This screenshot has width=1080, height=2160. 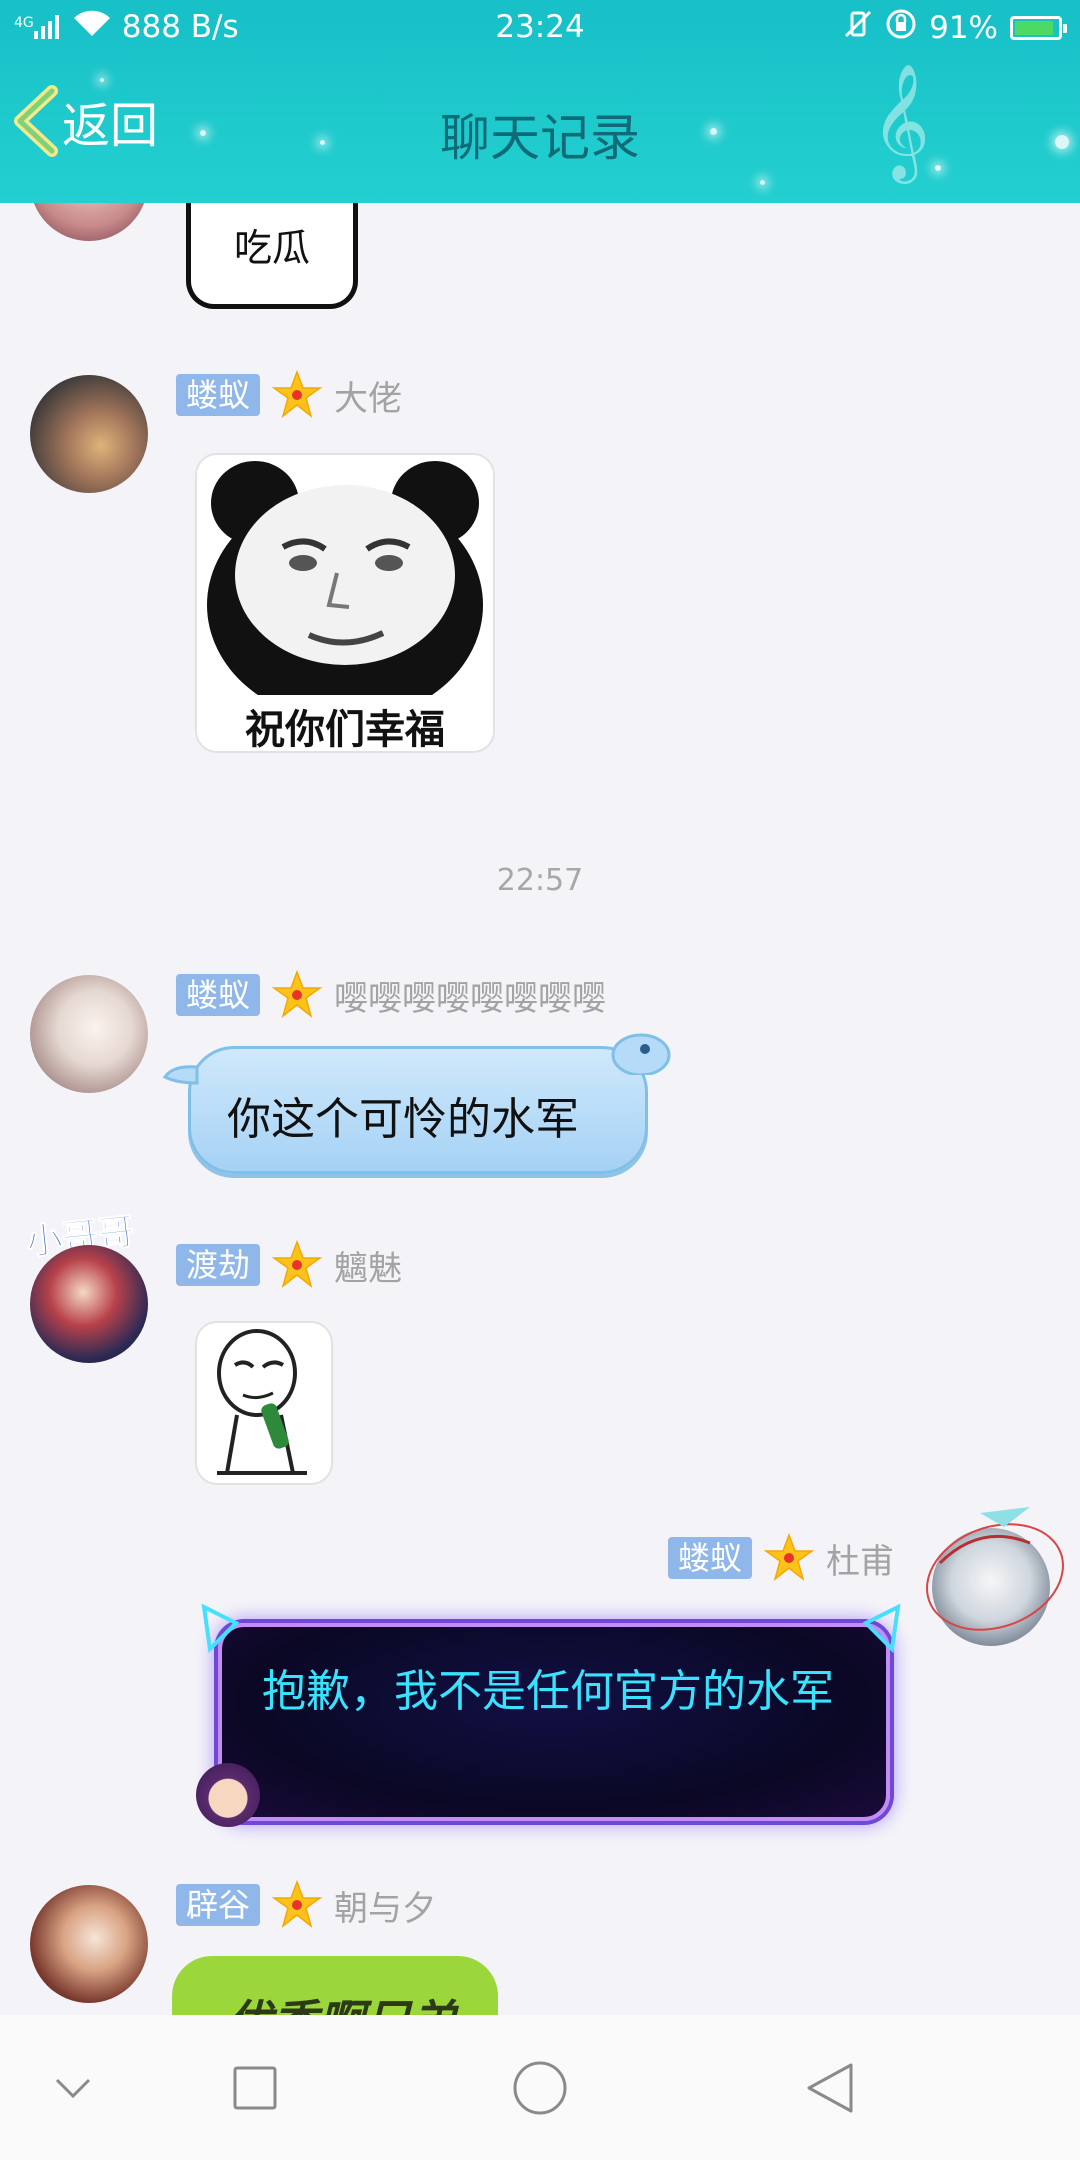 I want to click on top-bar: 4G 888 B/s 23:24 91% 返回 聊天记录 𝄞, so click(x=540, y=101).